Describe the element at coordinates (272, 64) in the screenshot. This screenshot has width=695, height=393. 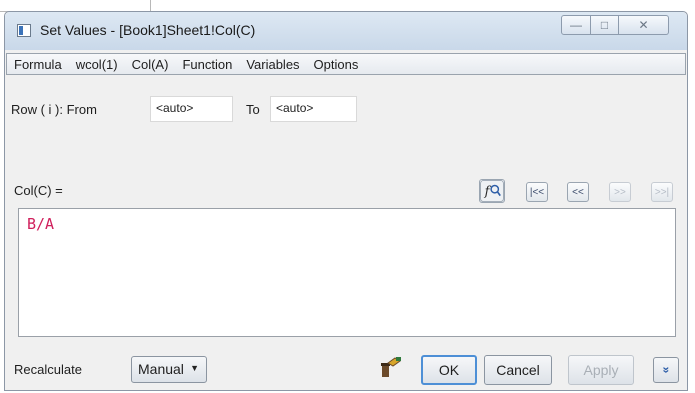
I see `menu-variables: Variables` at that location.